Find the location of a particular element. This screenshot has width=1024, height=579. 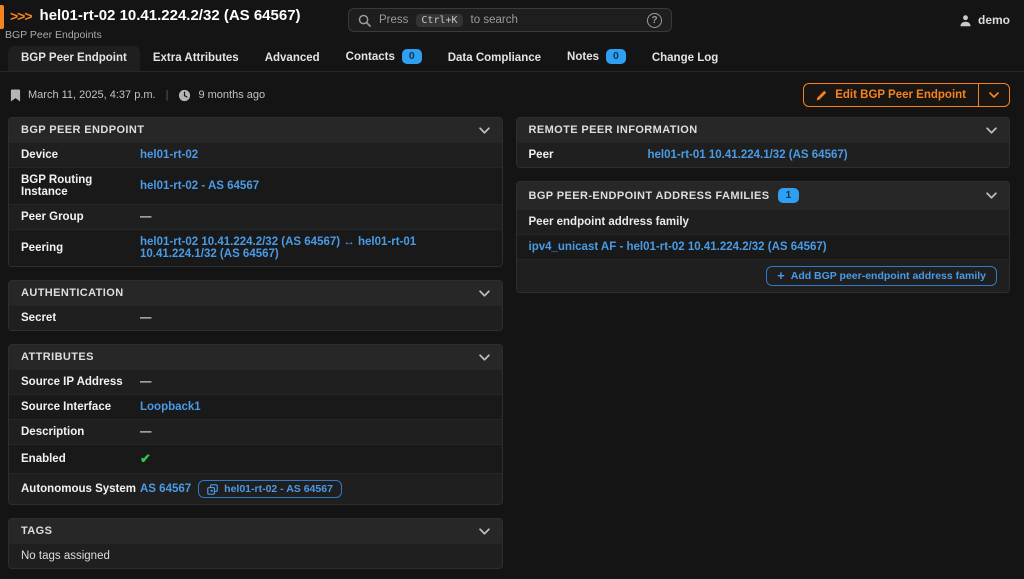

tab-advanced: Advanced is located at coordinates (292, 58).